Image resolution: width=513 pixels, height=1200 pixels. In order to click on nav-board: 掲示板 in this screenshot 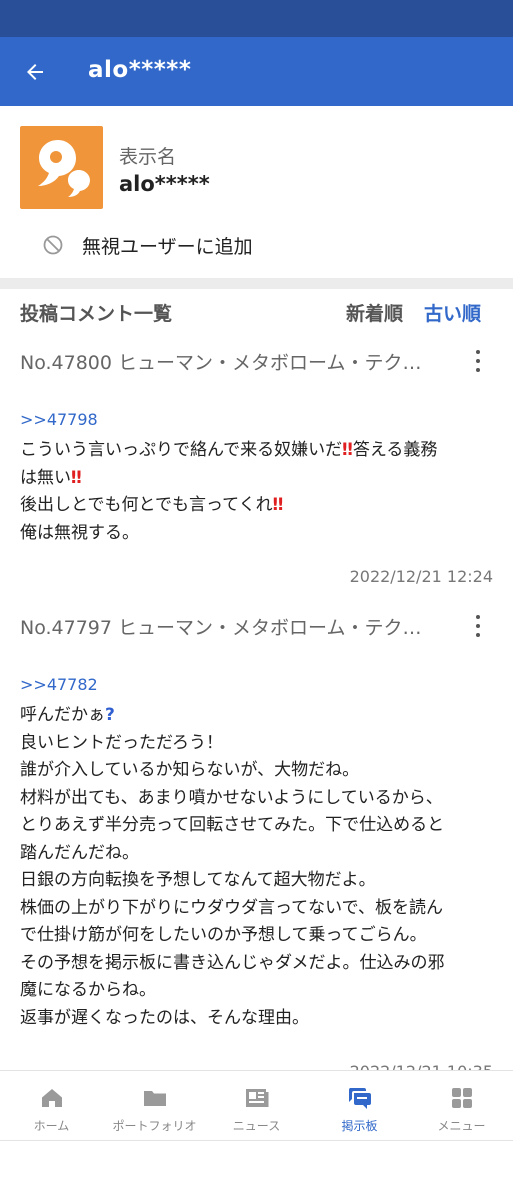, I will do `click(359, 1106)`.